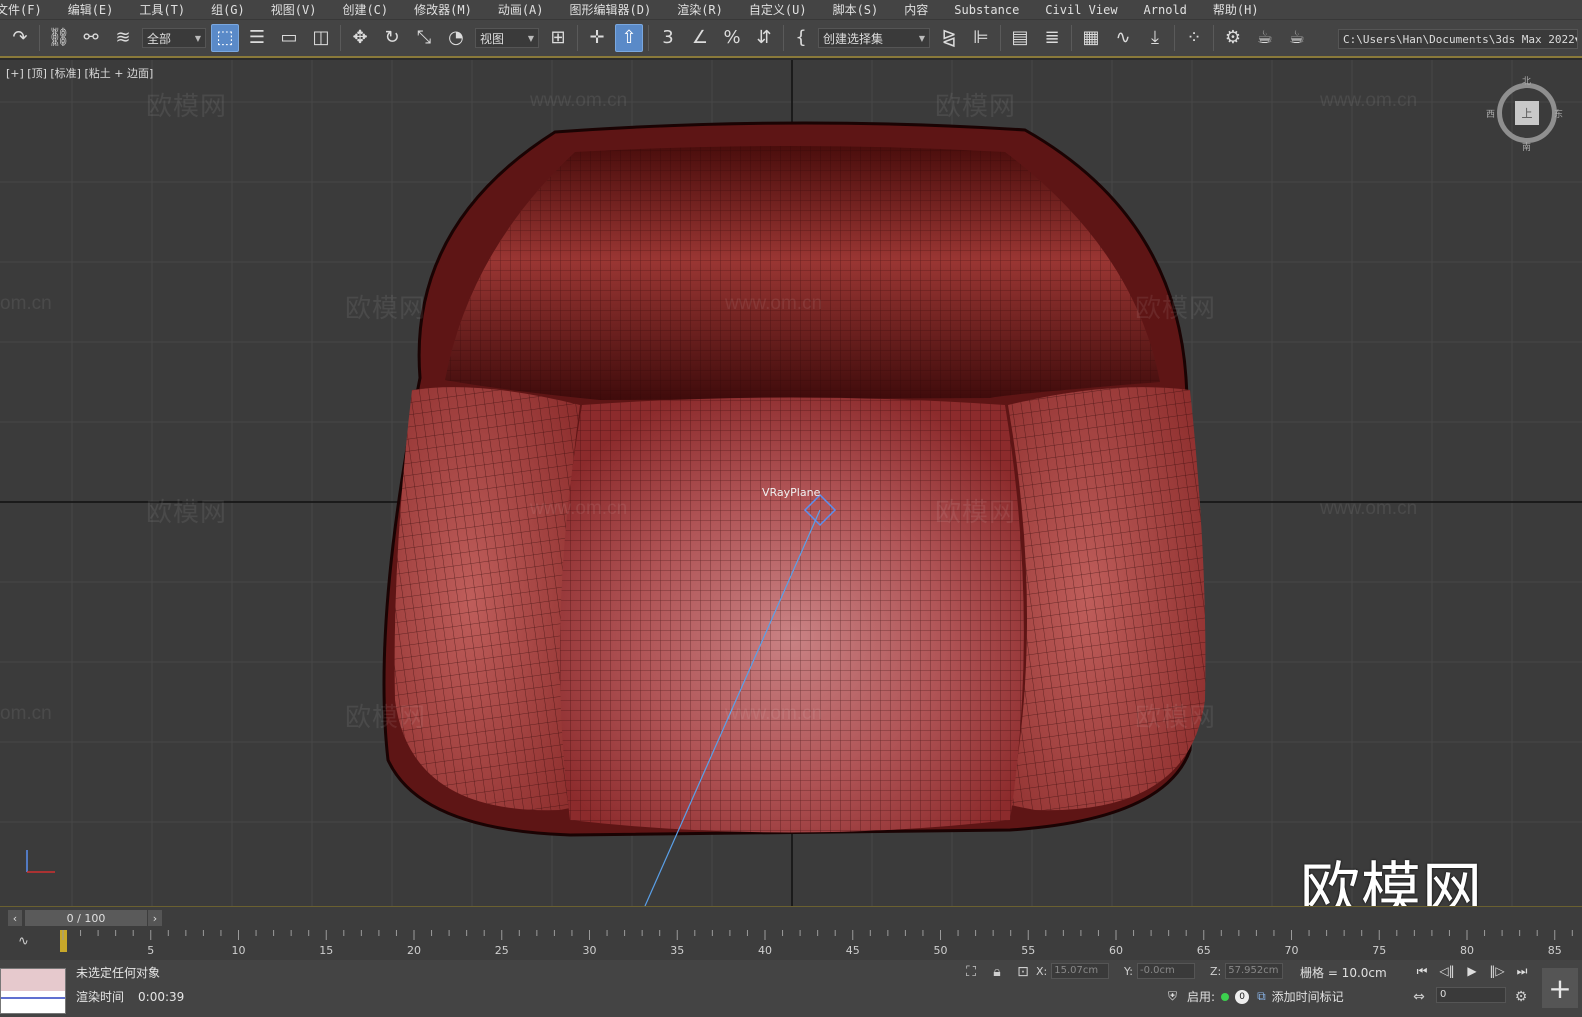  I want to click on edit-named-sets-icon: {, so click(801, 38).